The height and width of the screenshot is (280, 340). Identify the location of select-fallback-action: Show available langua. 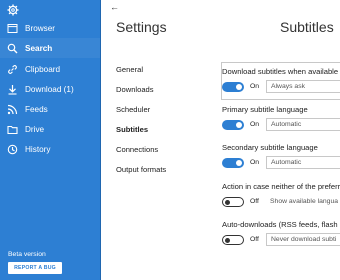
(303, 201).